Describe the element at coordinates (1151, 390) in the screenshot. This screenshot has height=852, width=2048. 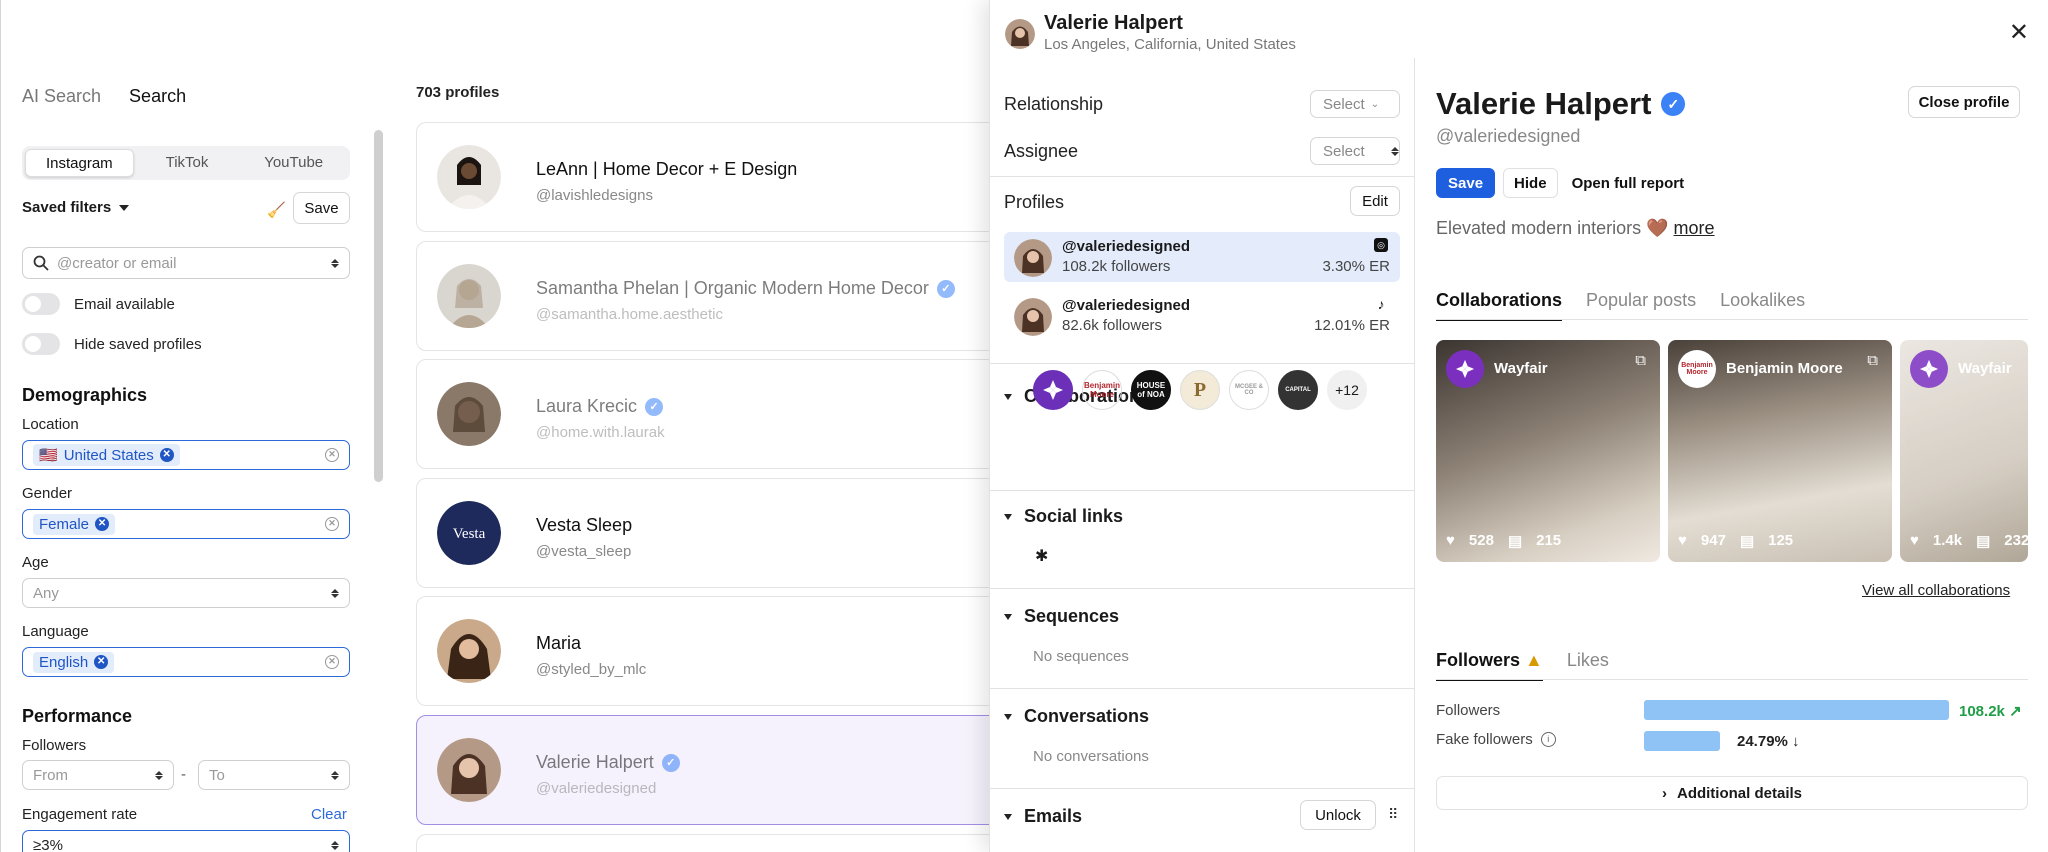
I see `house-of-noa-logo: HOUSE of NOA` at that location.